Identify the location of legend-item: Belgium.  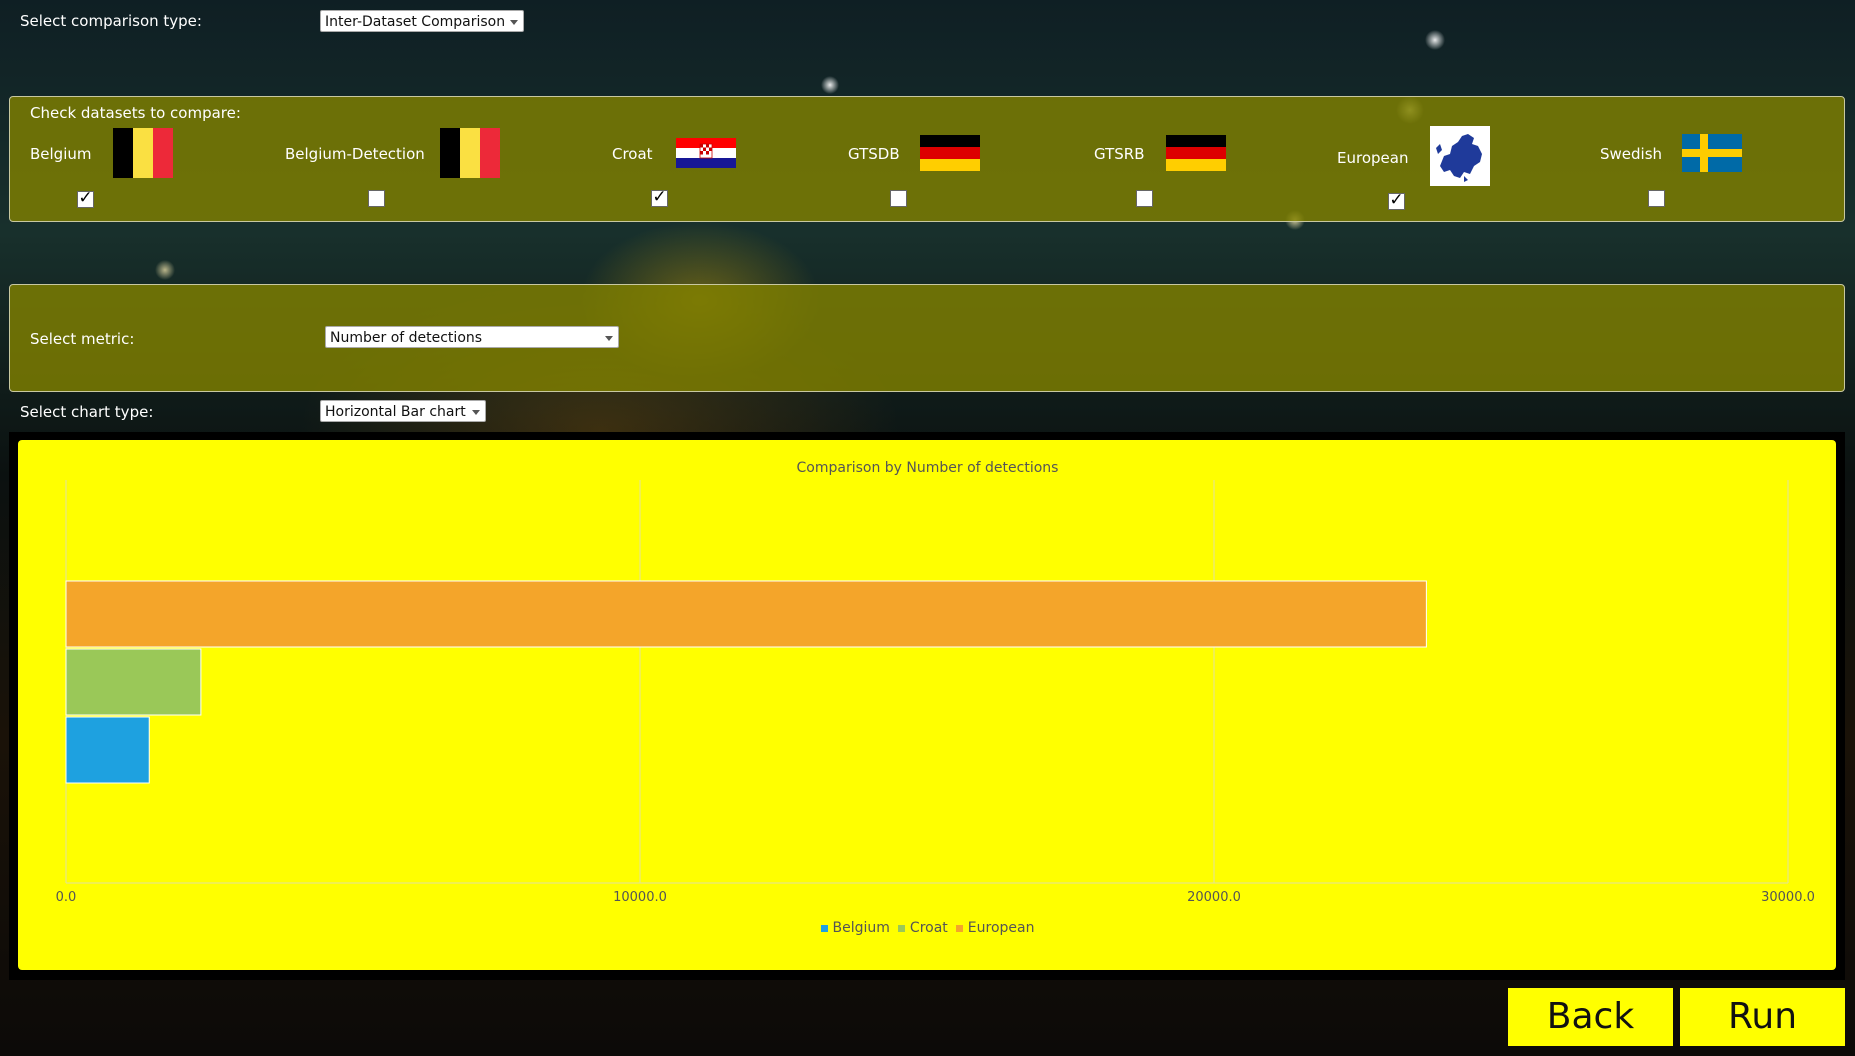
(855, 928).